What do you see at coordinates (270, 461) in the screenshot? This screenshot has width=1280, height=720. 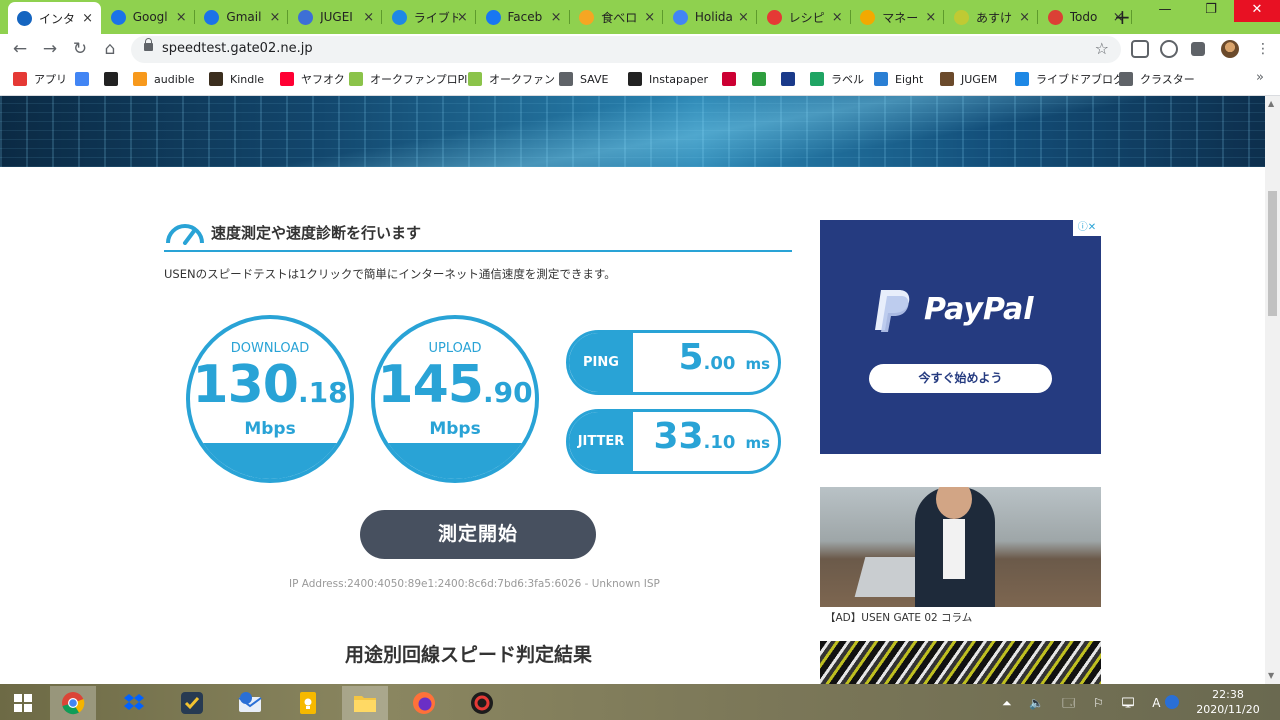 I see `gauge-fill` at bounding box center [270, 461].